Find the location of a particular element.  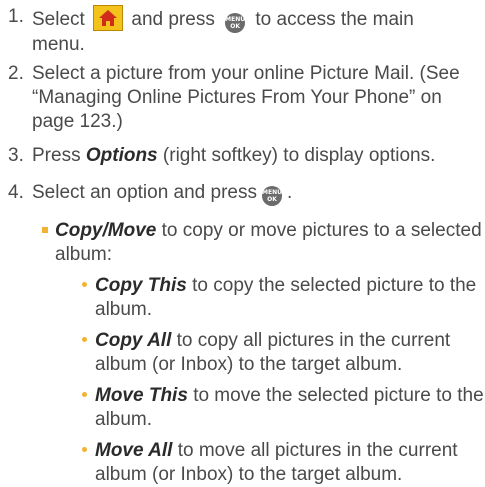

step-text: page 123.) is located at coordinates (77, 121).